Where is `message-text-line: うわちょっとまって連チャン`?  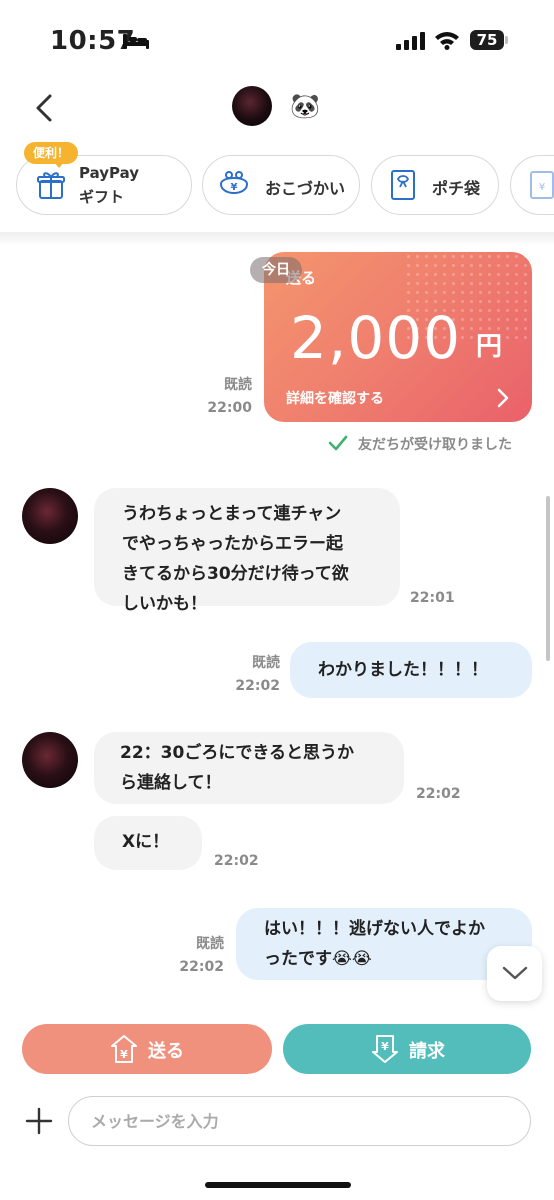 message-text-line: うわちょっとまって連チャン is located at coordinates (232, 514).